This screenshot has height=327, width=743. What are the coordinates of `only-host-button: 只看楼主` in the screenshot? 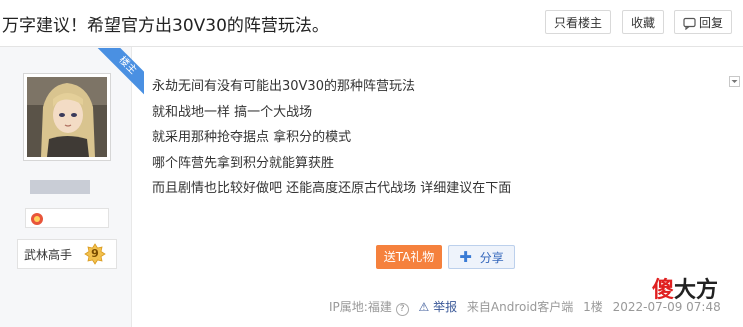 It's located at (578, 22).